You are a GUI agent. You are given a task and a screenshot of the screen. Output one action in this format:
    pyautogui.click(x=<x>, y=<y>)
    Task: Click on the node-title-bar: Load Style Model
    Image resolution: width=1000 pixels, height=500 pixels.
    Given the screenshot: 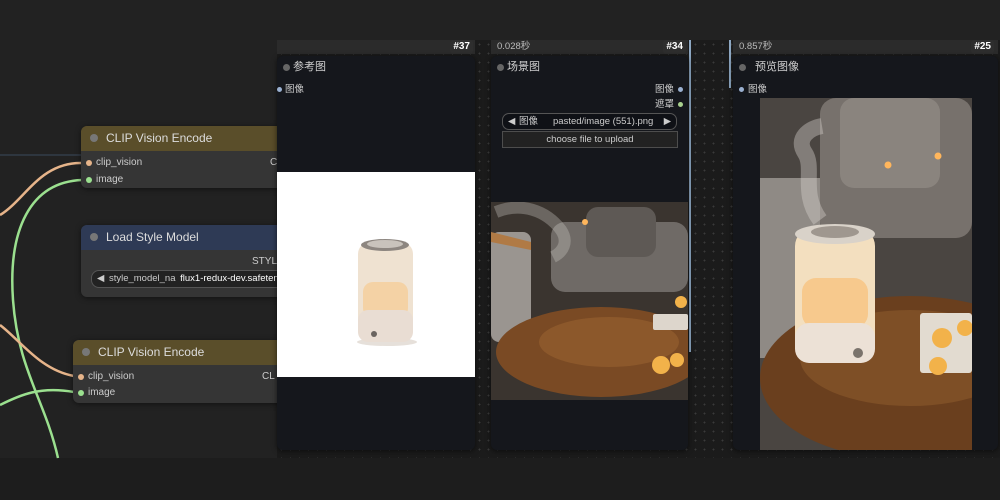 What is the action you would take?
    pyautogui.click(x=186, y=237)
    